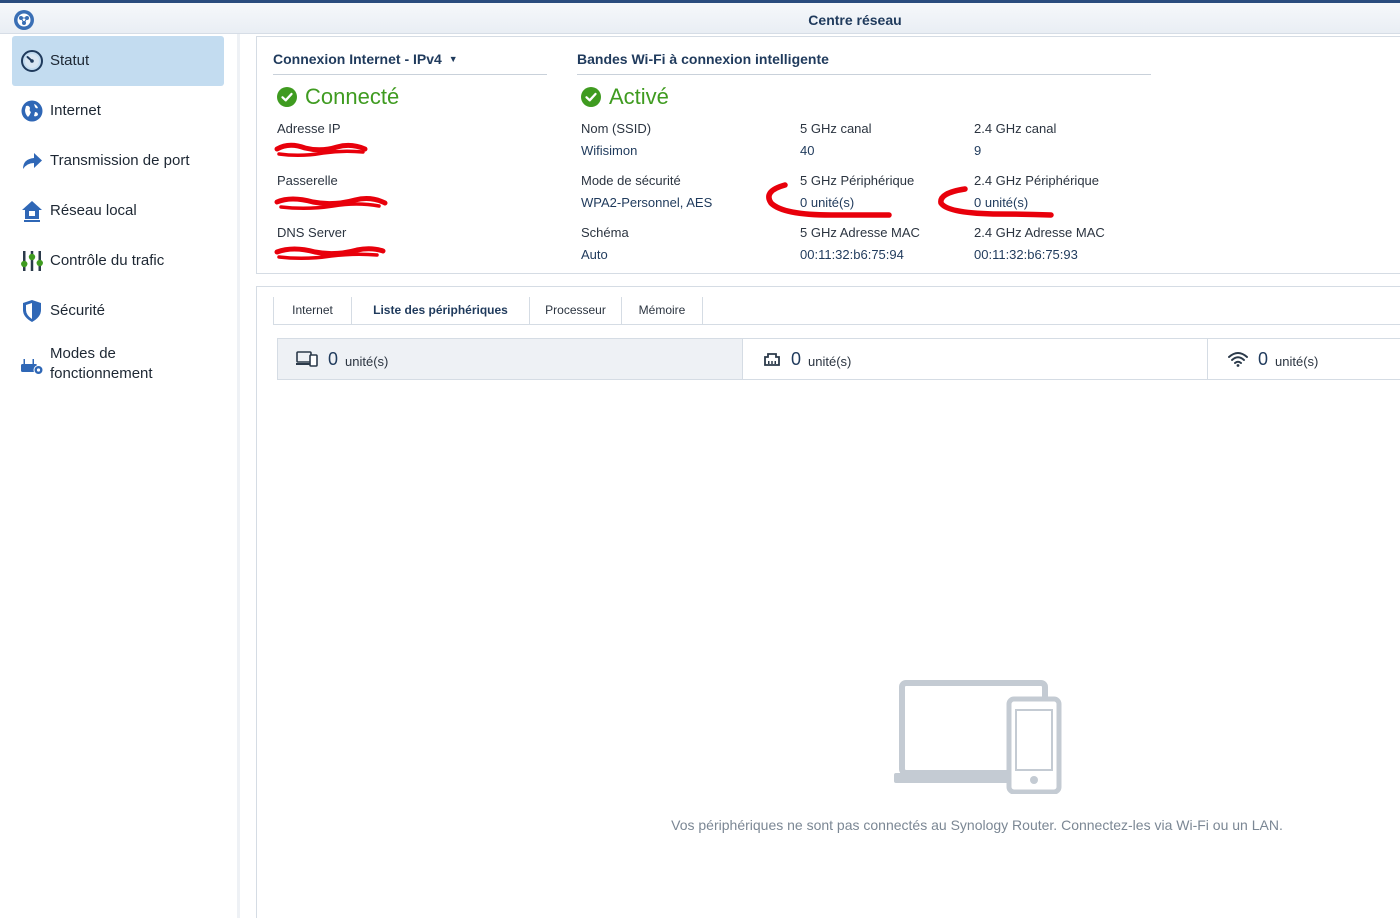 The height and width of the screenshot is (918, 1400). What do you see at coordinates (32, 61) in the screenshot?
I see `gauge-icon` at bounding box center [32, 61].